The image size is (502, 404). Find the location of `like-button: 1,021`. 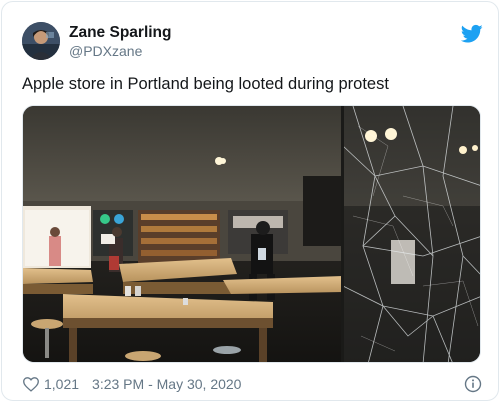

like-button: 1,021 is located at coordinates (50, 384).